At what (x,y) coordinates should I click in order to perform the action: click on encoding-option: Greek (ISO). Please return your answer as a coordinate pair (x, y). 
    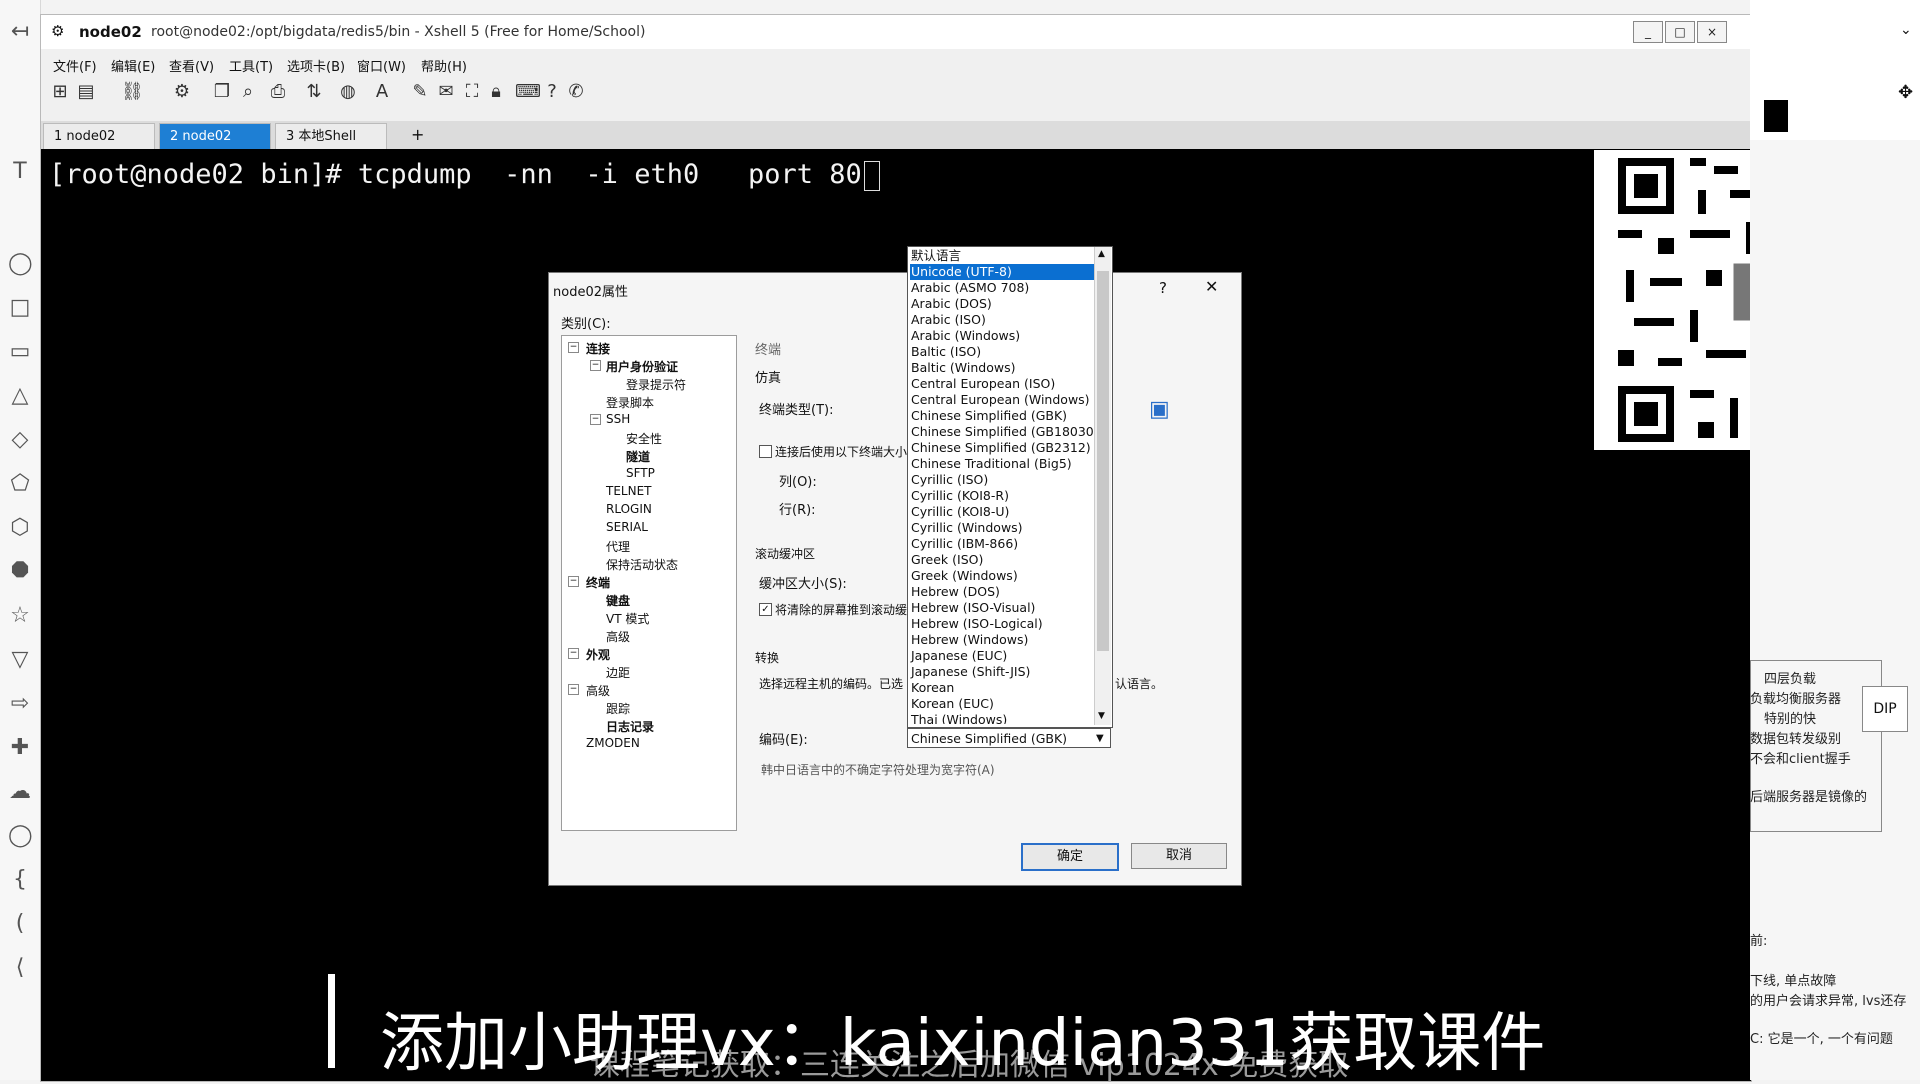
    Looking at the image, I should click on (1003, 560).